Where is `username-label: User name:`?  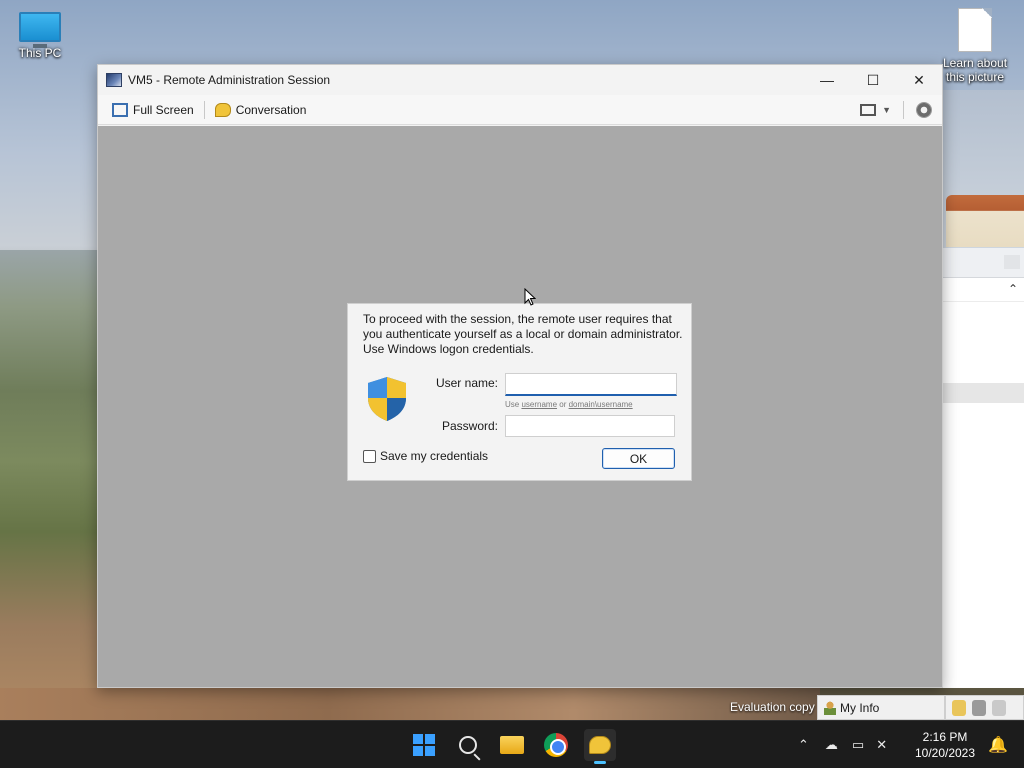 username-label: User name: is located at coordinates (466, 383).